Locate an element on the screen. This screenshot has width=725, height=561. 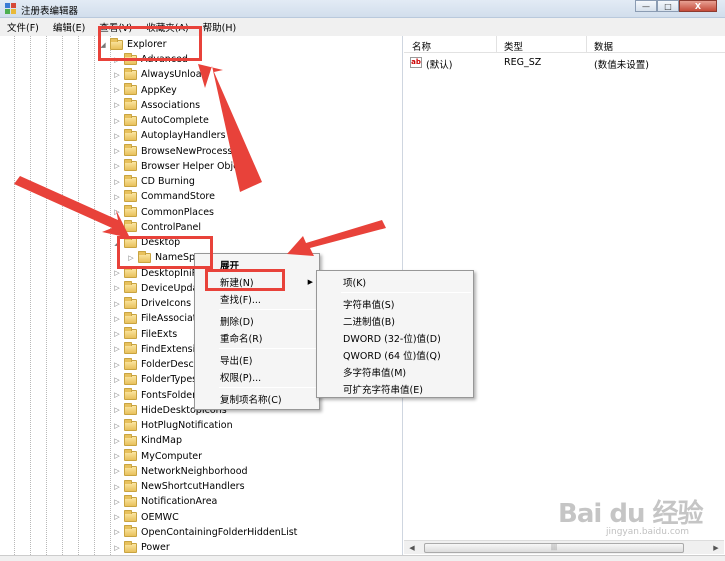
tree-item-label: AutoComplete is located at coordinates (175, 120).